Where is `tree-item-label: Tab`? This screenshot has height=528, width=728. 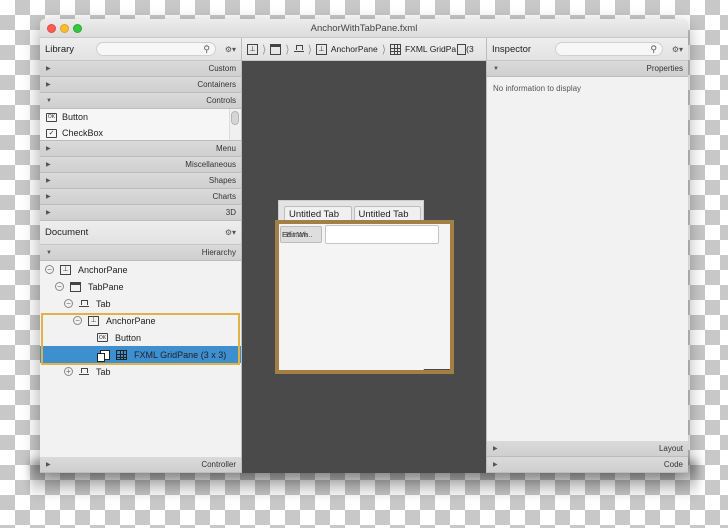 tree-item-label: Tab is located at coordinates (103, 371).